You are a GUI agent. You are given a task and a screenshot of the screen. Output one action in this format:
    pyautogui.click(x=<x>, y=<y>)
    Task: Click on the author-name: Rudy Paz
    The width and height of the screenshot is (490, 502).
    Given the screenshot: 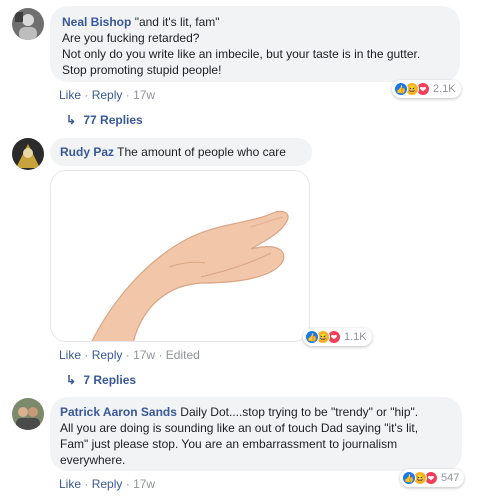 What is the action you would take?
    pyautogui.click(x=87, y=152)
    